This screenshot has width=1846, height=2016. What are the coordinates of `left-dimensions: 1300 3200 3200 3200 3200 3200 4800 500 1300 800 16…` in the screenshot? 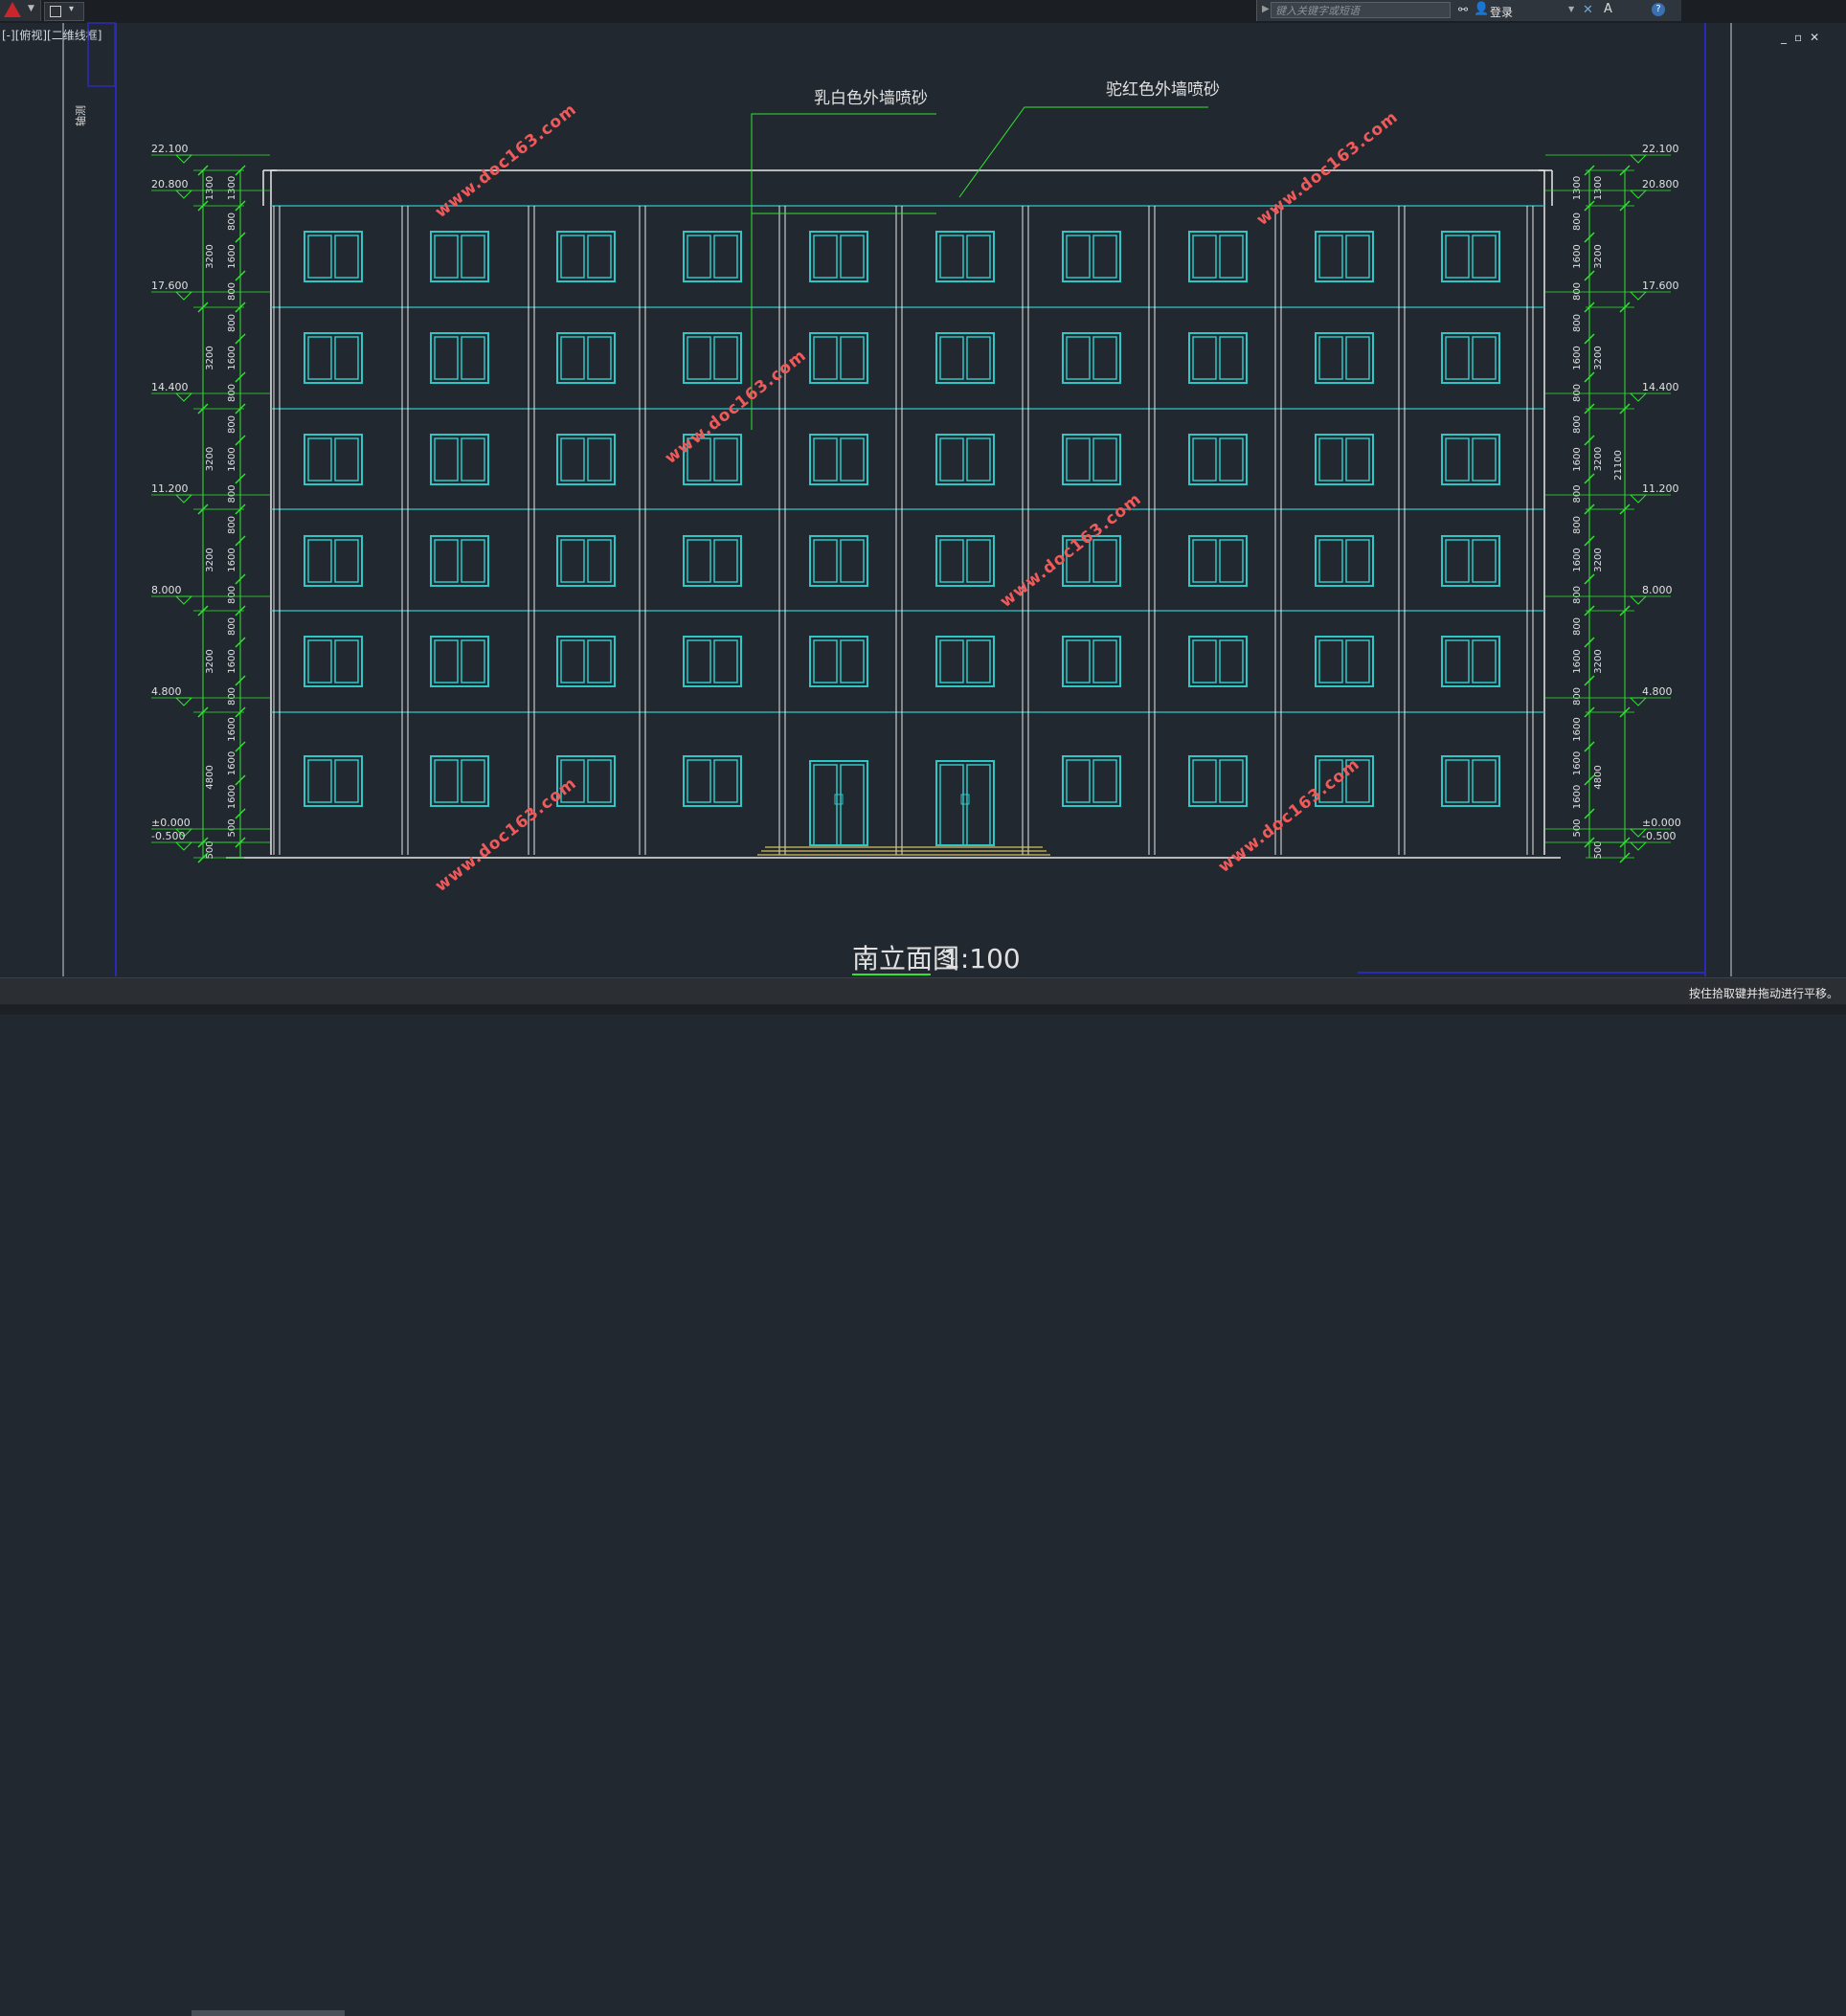 It's located at (219, 514).